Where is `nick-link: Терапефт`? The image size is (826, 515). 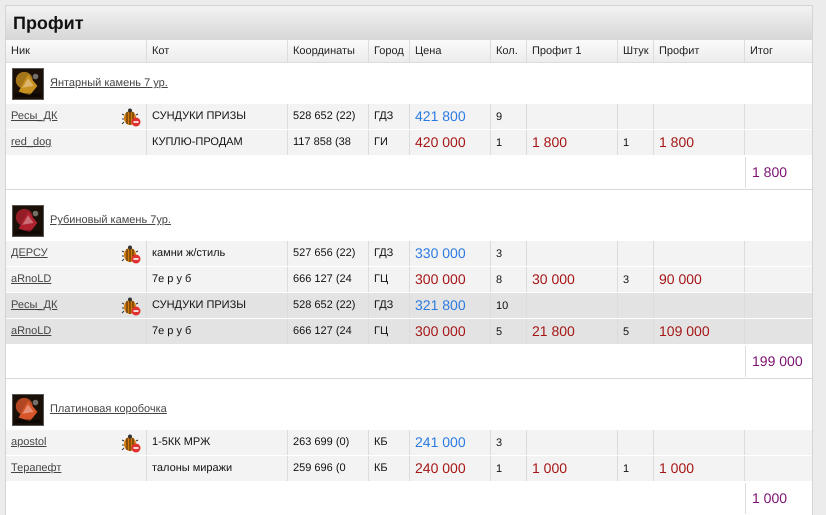 nick-link: Терапефт is located at coordinates (36, 468).